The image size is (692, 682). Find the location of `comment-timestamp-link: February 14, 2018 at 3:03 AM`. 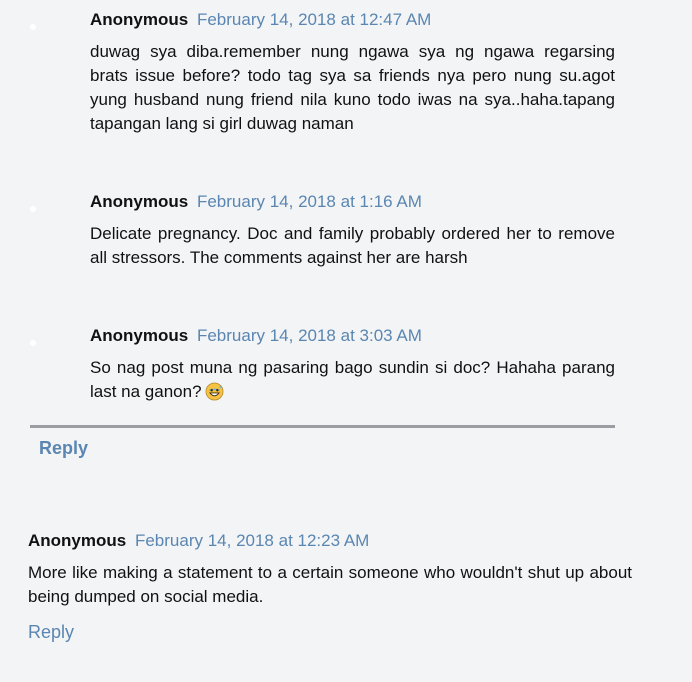

comment-timestamp-link: February 14, 2018 at 3:03 AM is located at coordinates (309, 335).